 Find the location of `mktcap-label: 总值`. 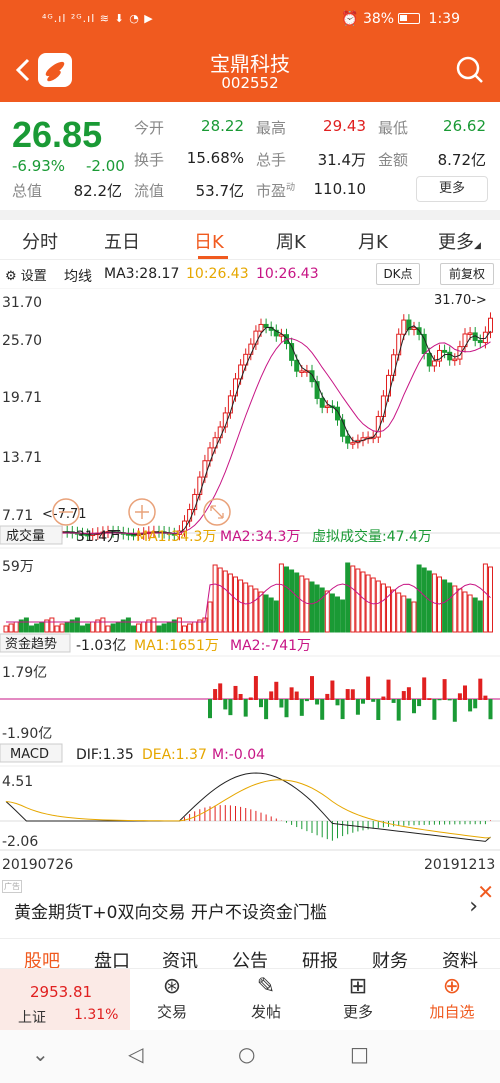

mktcap-label: 总值 is located at coordinates (27, 191).